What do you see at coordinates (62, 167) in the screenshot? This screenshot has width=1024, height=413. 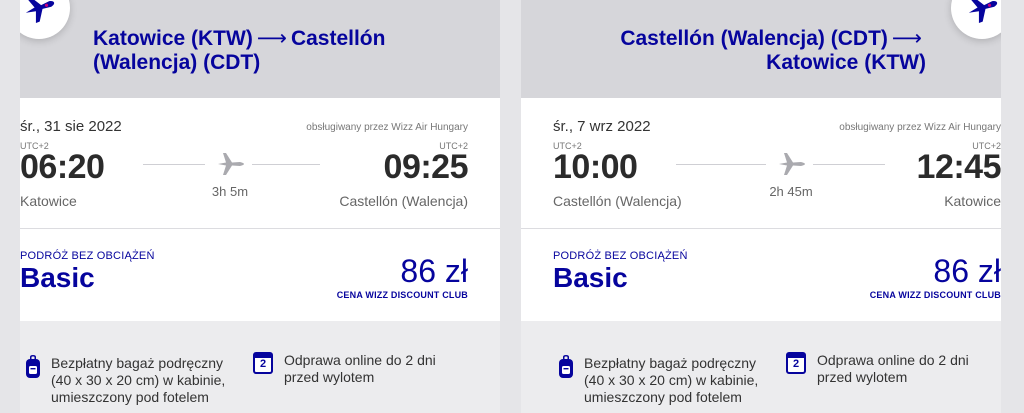 I see `departure-time: 06:20` at bounding box center [62, 167].